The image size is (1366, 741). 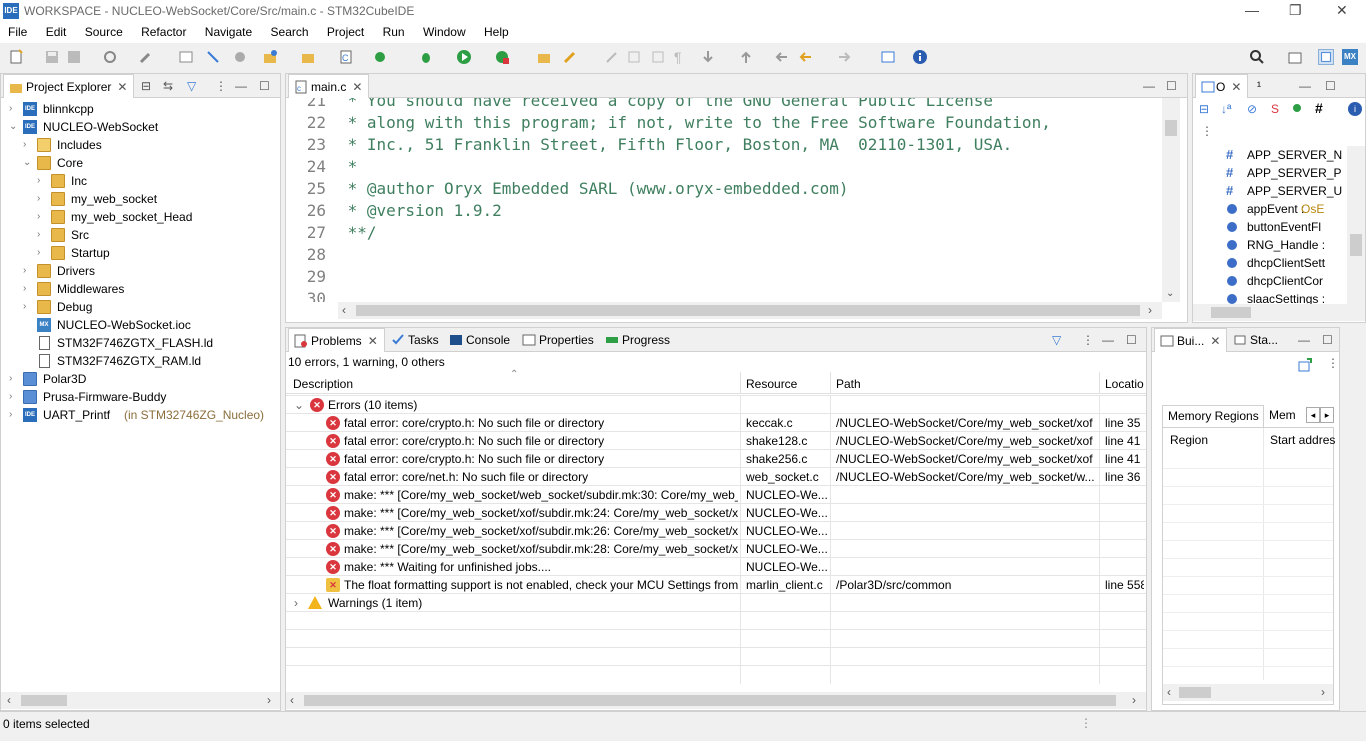 I want to click on forward-icon, so click(x=844, y=57).